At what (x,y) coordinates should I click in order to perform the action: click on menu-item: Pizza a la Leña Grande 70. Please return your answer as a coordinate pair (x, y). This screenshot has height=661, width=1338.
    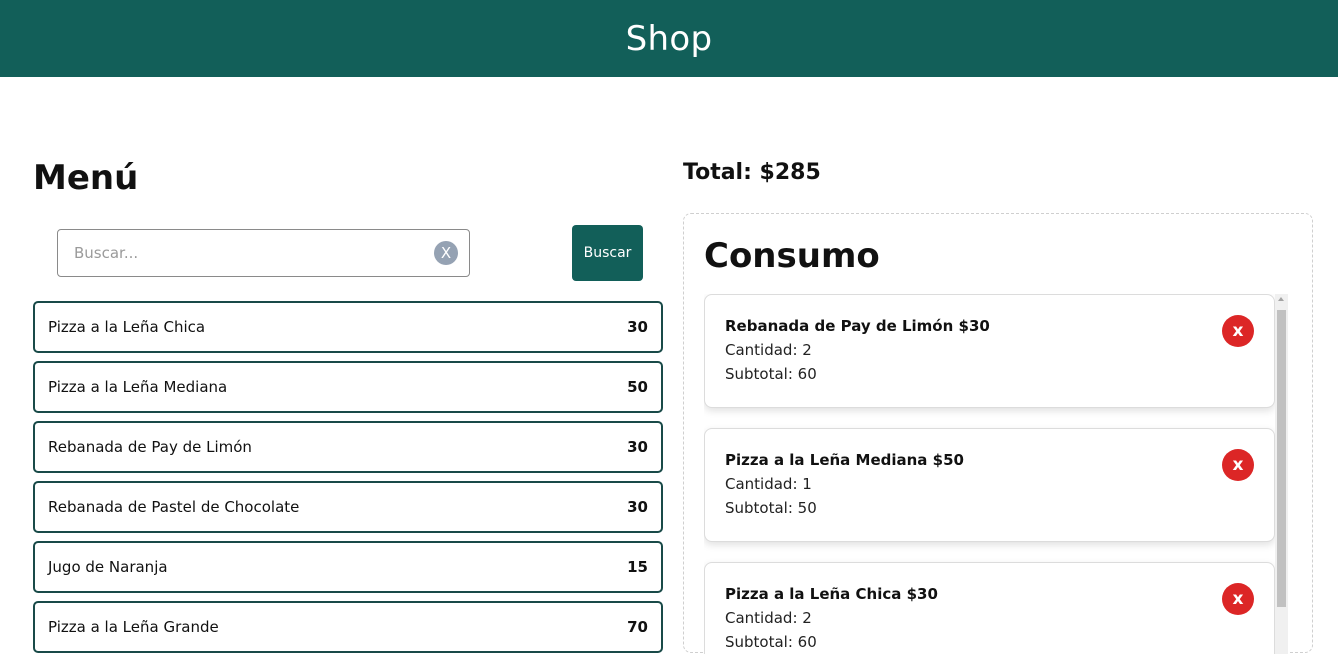
    Looking at the image, I should click on (348, 627).